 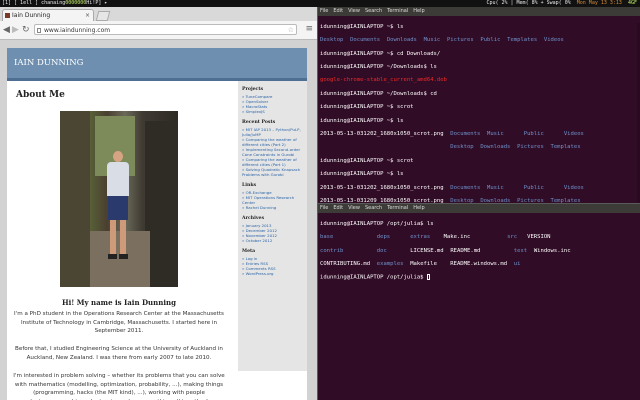 What do you see at coordinates (291, 30) in the screenshot?
I see `bookmark-star-icon: ☆` at bounding box center [291, 30].